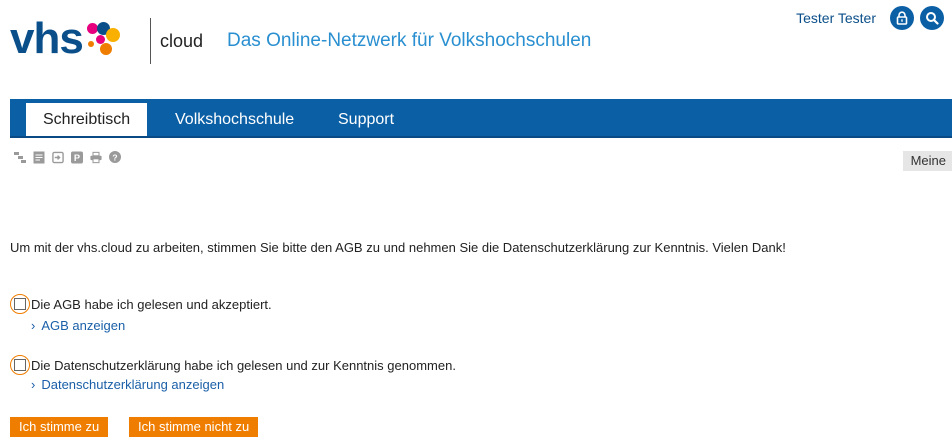 Image resolution: width=952 pixels, height=437 pixels. What do you see at coordinates (47, 38) in the screenshot?
I see `logo-text: vhs` at bounding box center [47, 38].